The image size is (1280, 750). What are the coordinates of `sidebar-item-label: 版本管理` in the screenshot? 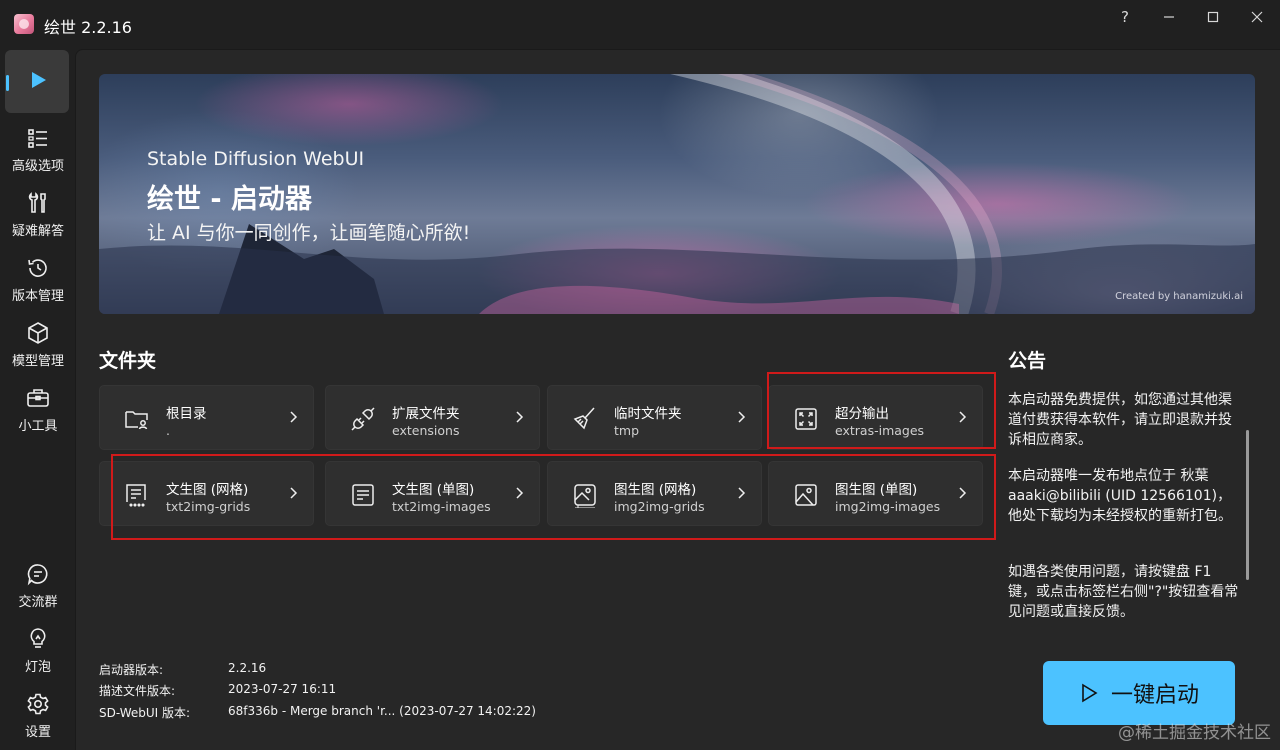 It's located at (37, 296).